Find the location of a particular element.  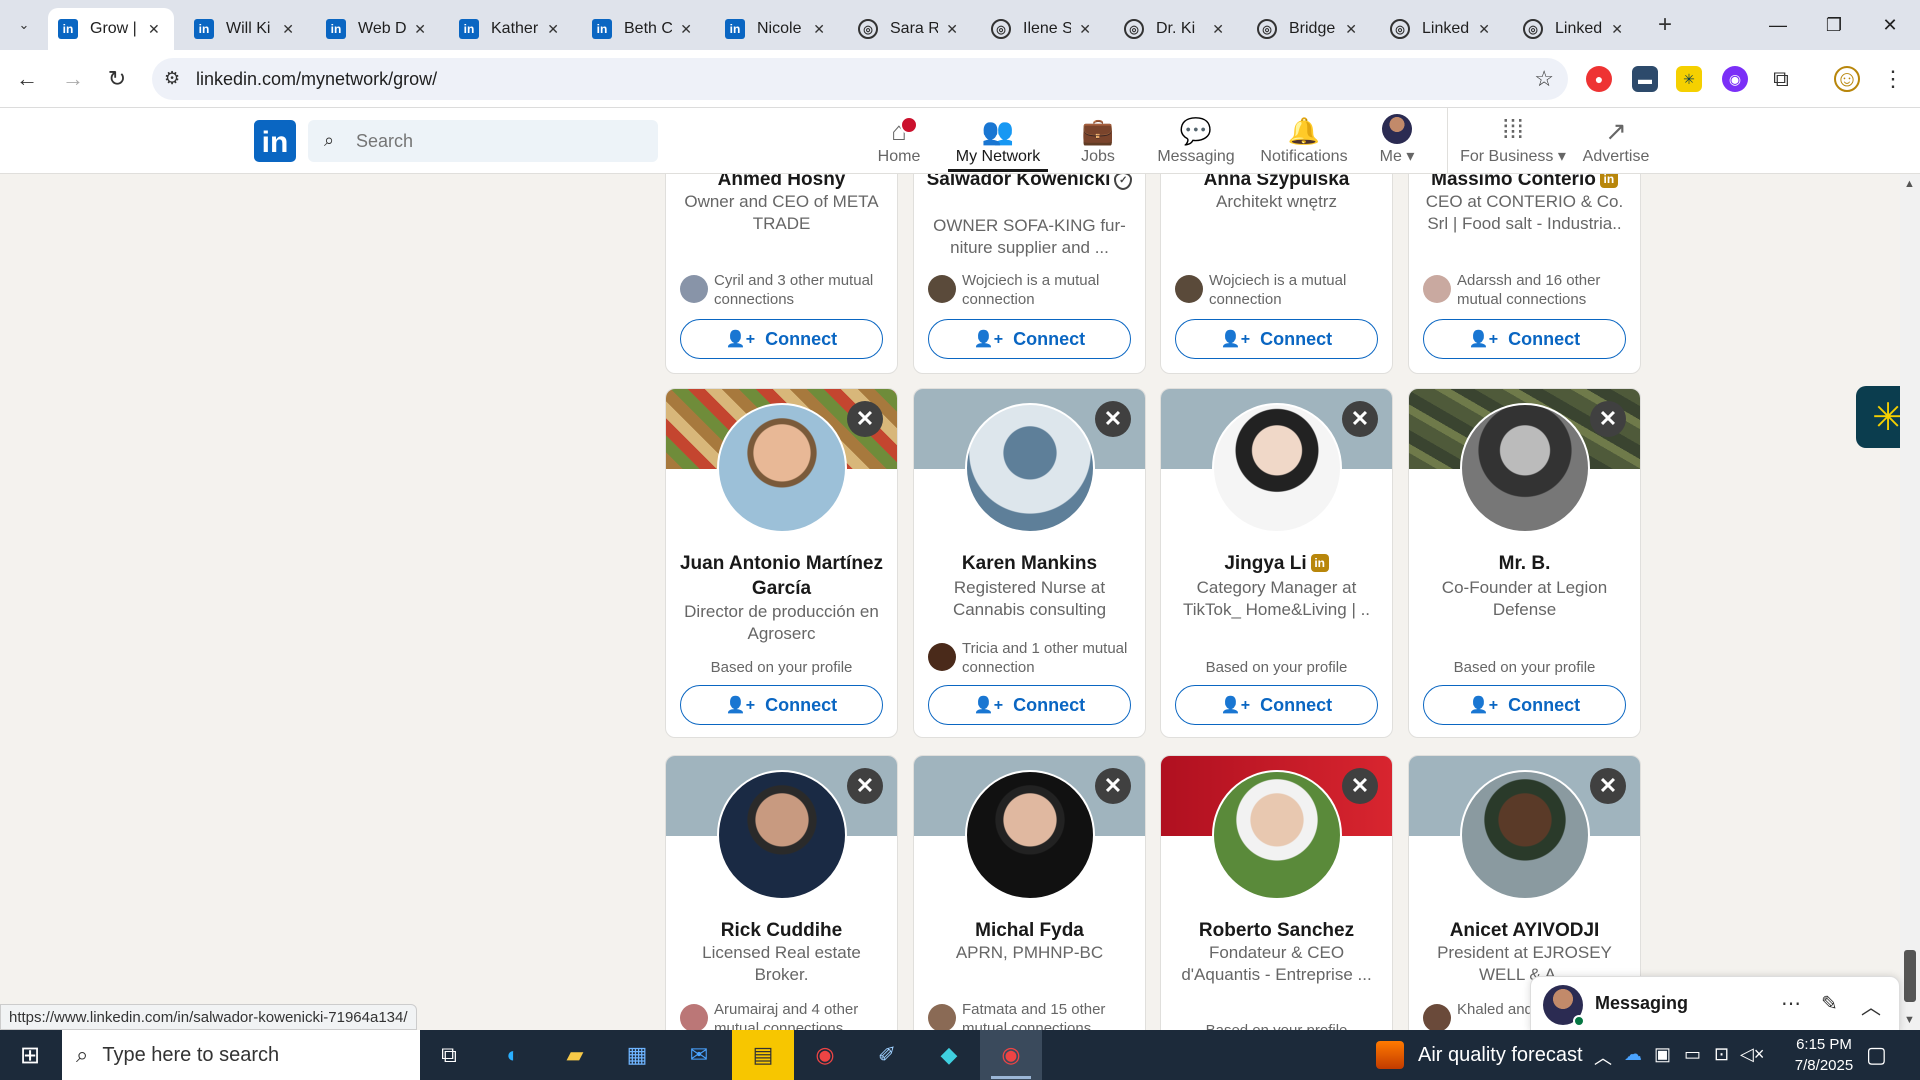

search-input is located at coordinates (501, 141).